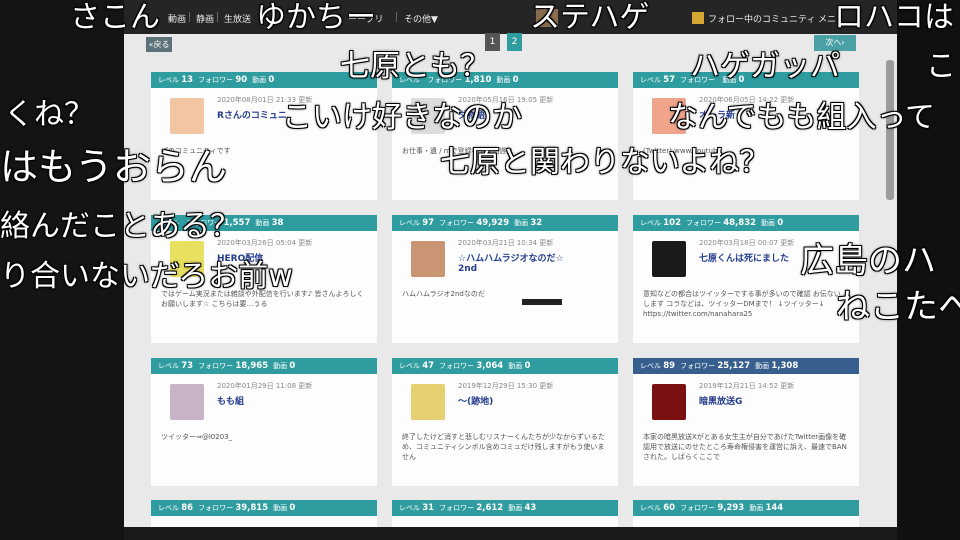 The width and height of the screenshot is (960, 540). Describe the element at coordinates (187, 508) in the screenshot. I see `level-value: 86` at that location.